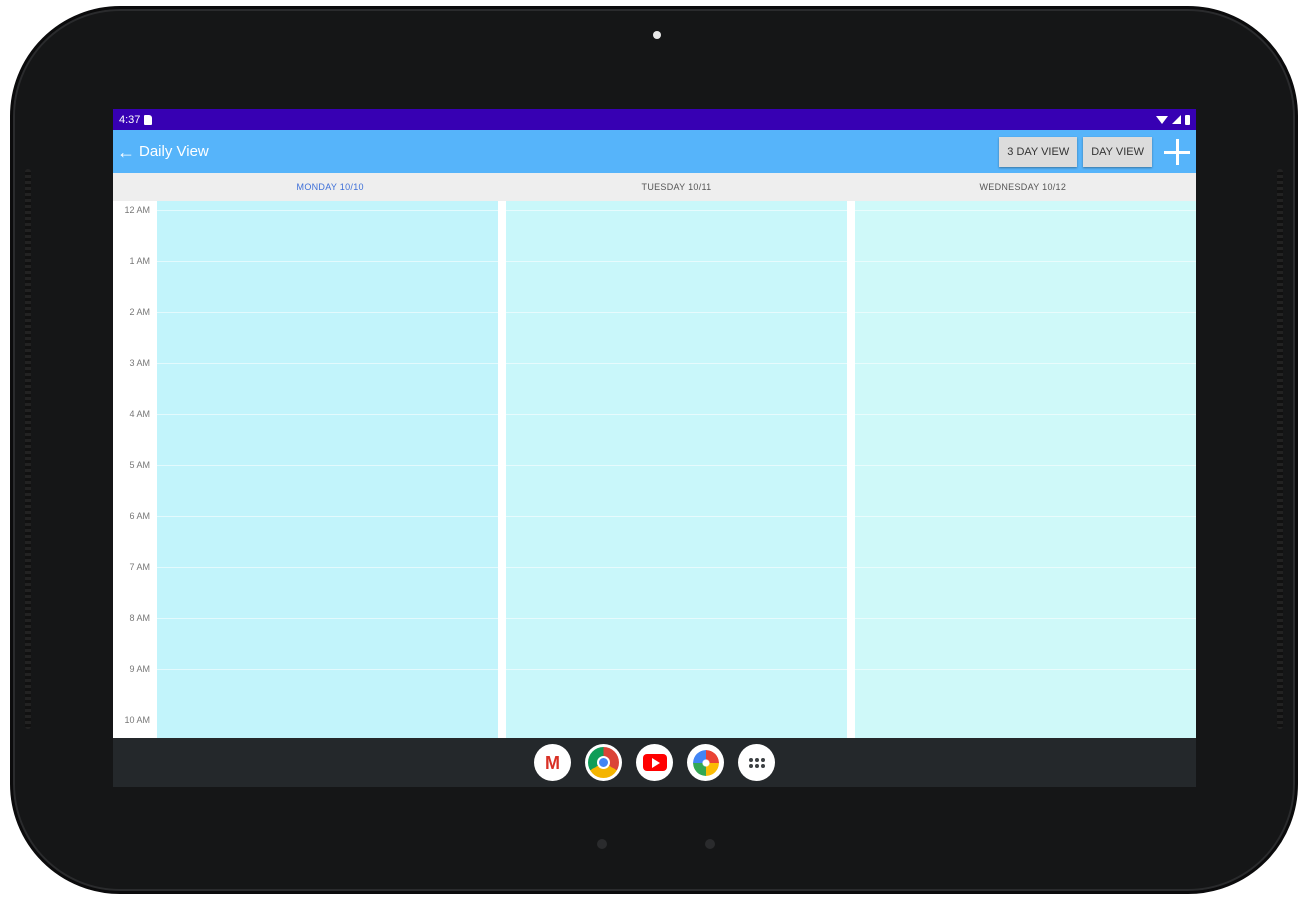 This screenshot has height=900, width=1309. I want to click on app-drawer-grid, so click(756, 762).